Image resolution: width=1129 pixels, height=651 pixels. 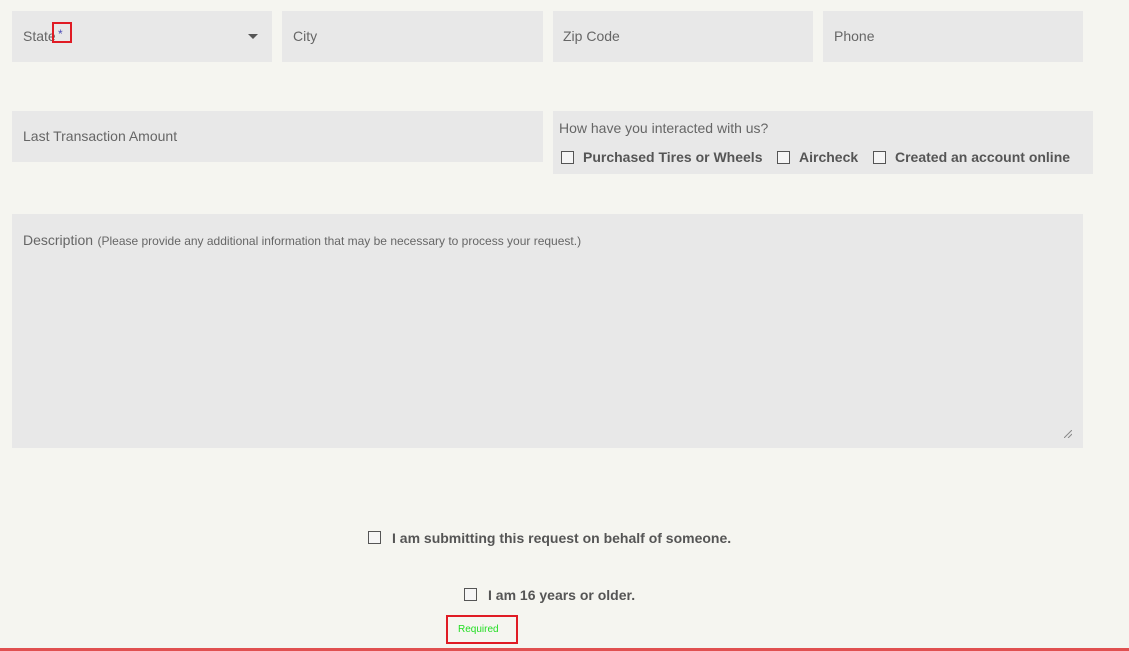 What do you see at coordinates (100, 136) in the screenshot?
I see `last-transaction-amount-placeholder: Last Transaction Amount` at bounding box center [100, 136].